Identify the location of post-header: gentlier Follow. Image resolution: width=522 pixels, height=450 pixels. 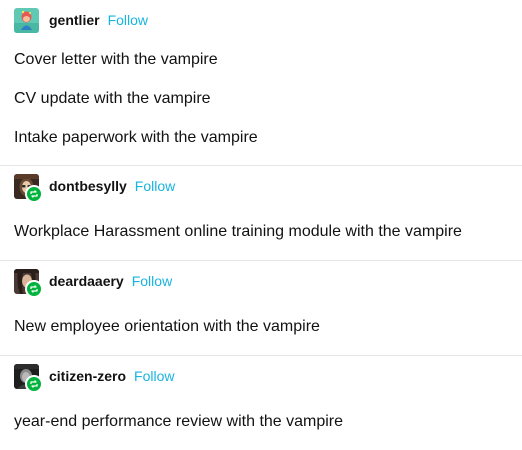
(81, 20).